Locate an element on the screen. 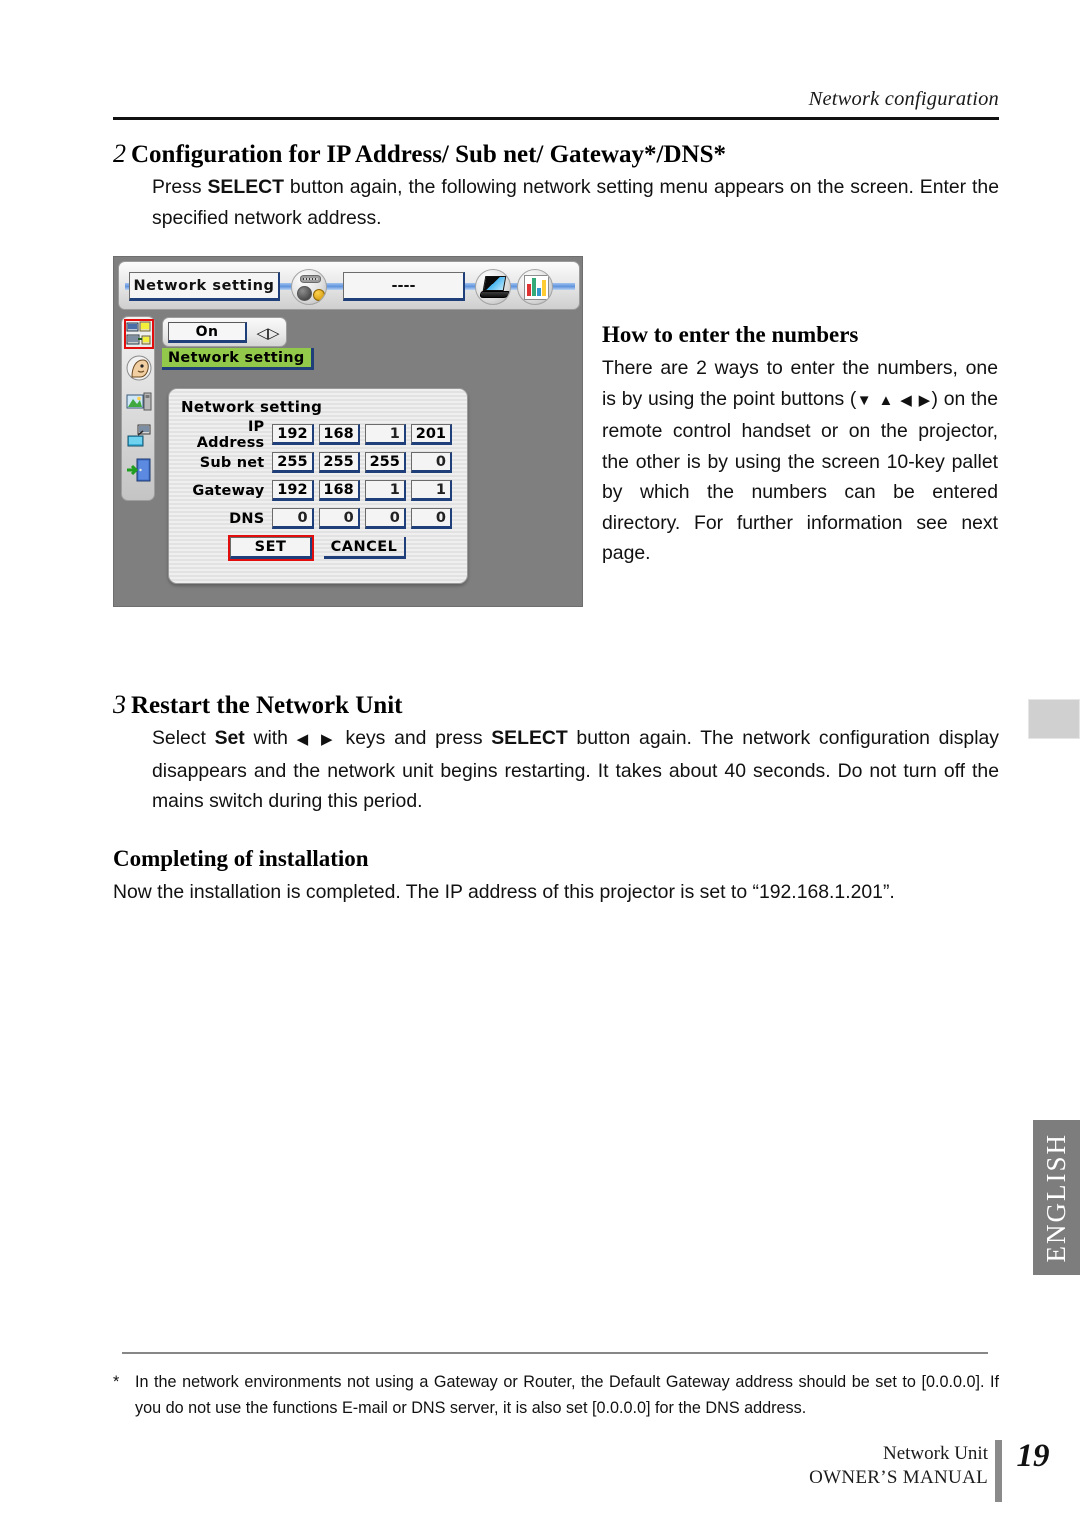 The image size is (1080, 1529). how-to-heading: How to enter the numbers is located at coordinates (730, 334).